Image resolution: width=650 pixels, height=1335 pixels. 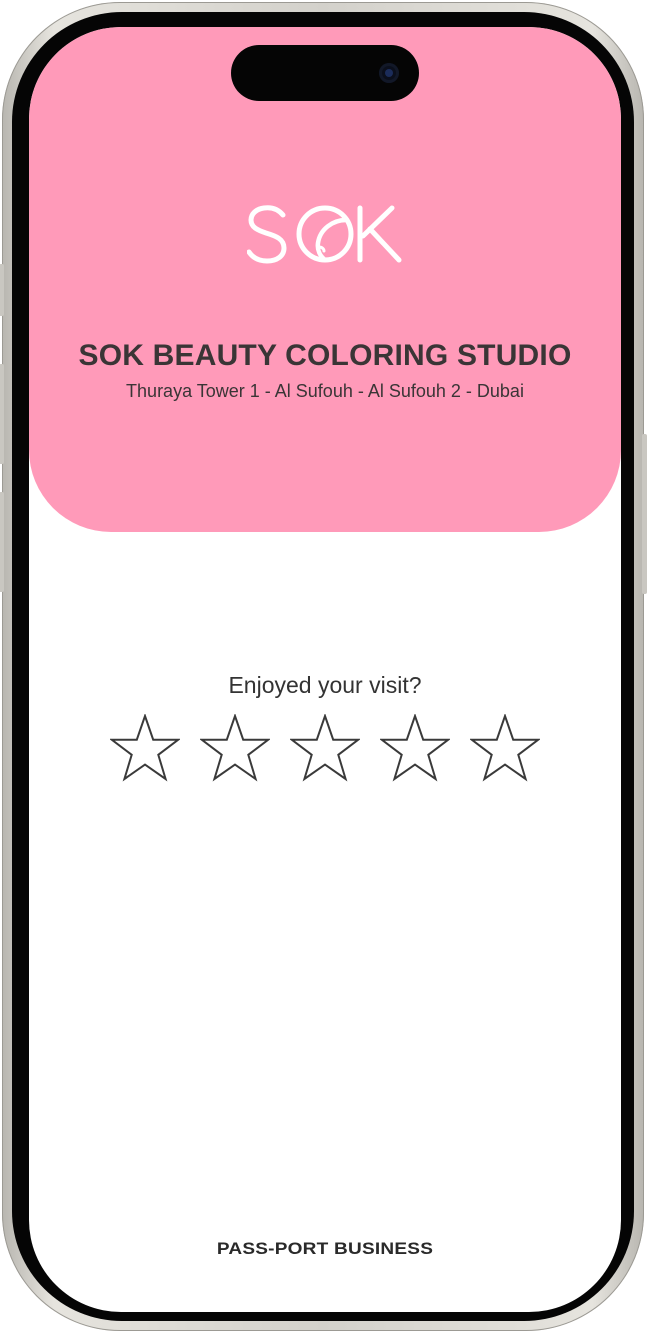 I want to click on footer-brand: PASS-PORT BUSINESS, so click(x=325, y=1248).